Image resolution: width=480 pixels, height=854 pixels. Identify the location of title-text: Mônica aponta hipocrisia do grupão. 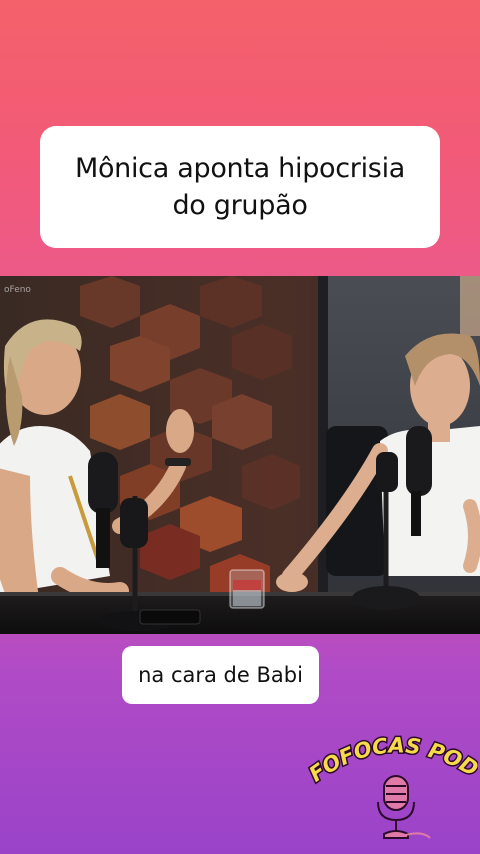
(240, 187).